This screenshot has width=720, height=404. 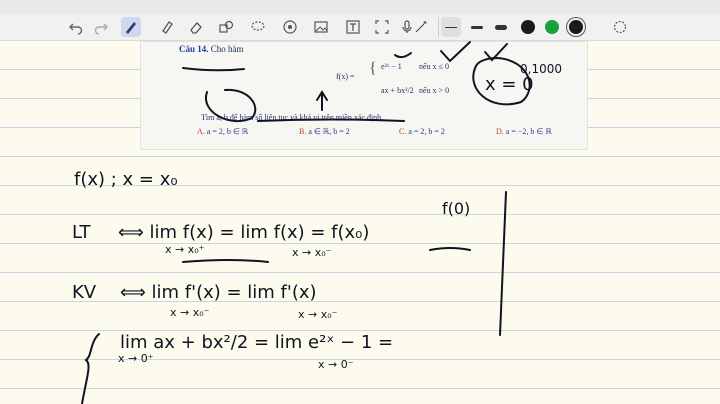 I want to click on highlighter-icon, so click(x=167, y=27).